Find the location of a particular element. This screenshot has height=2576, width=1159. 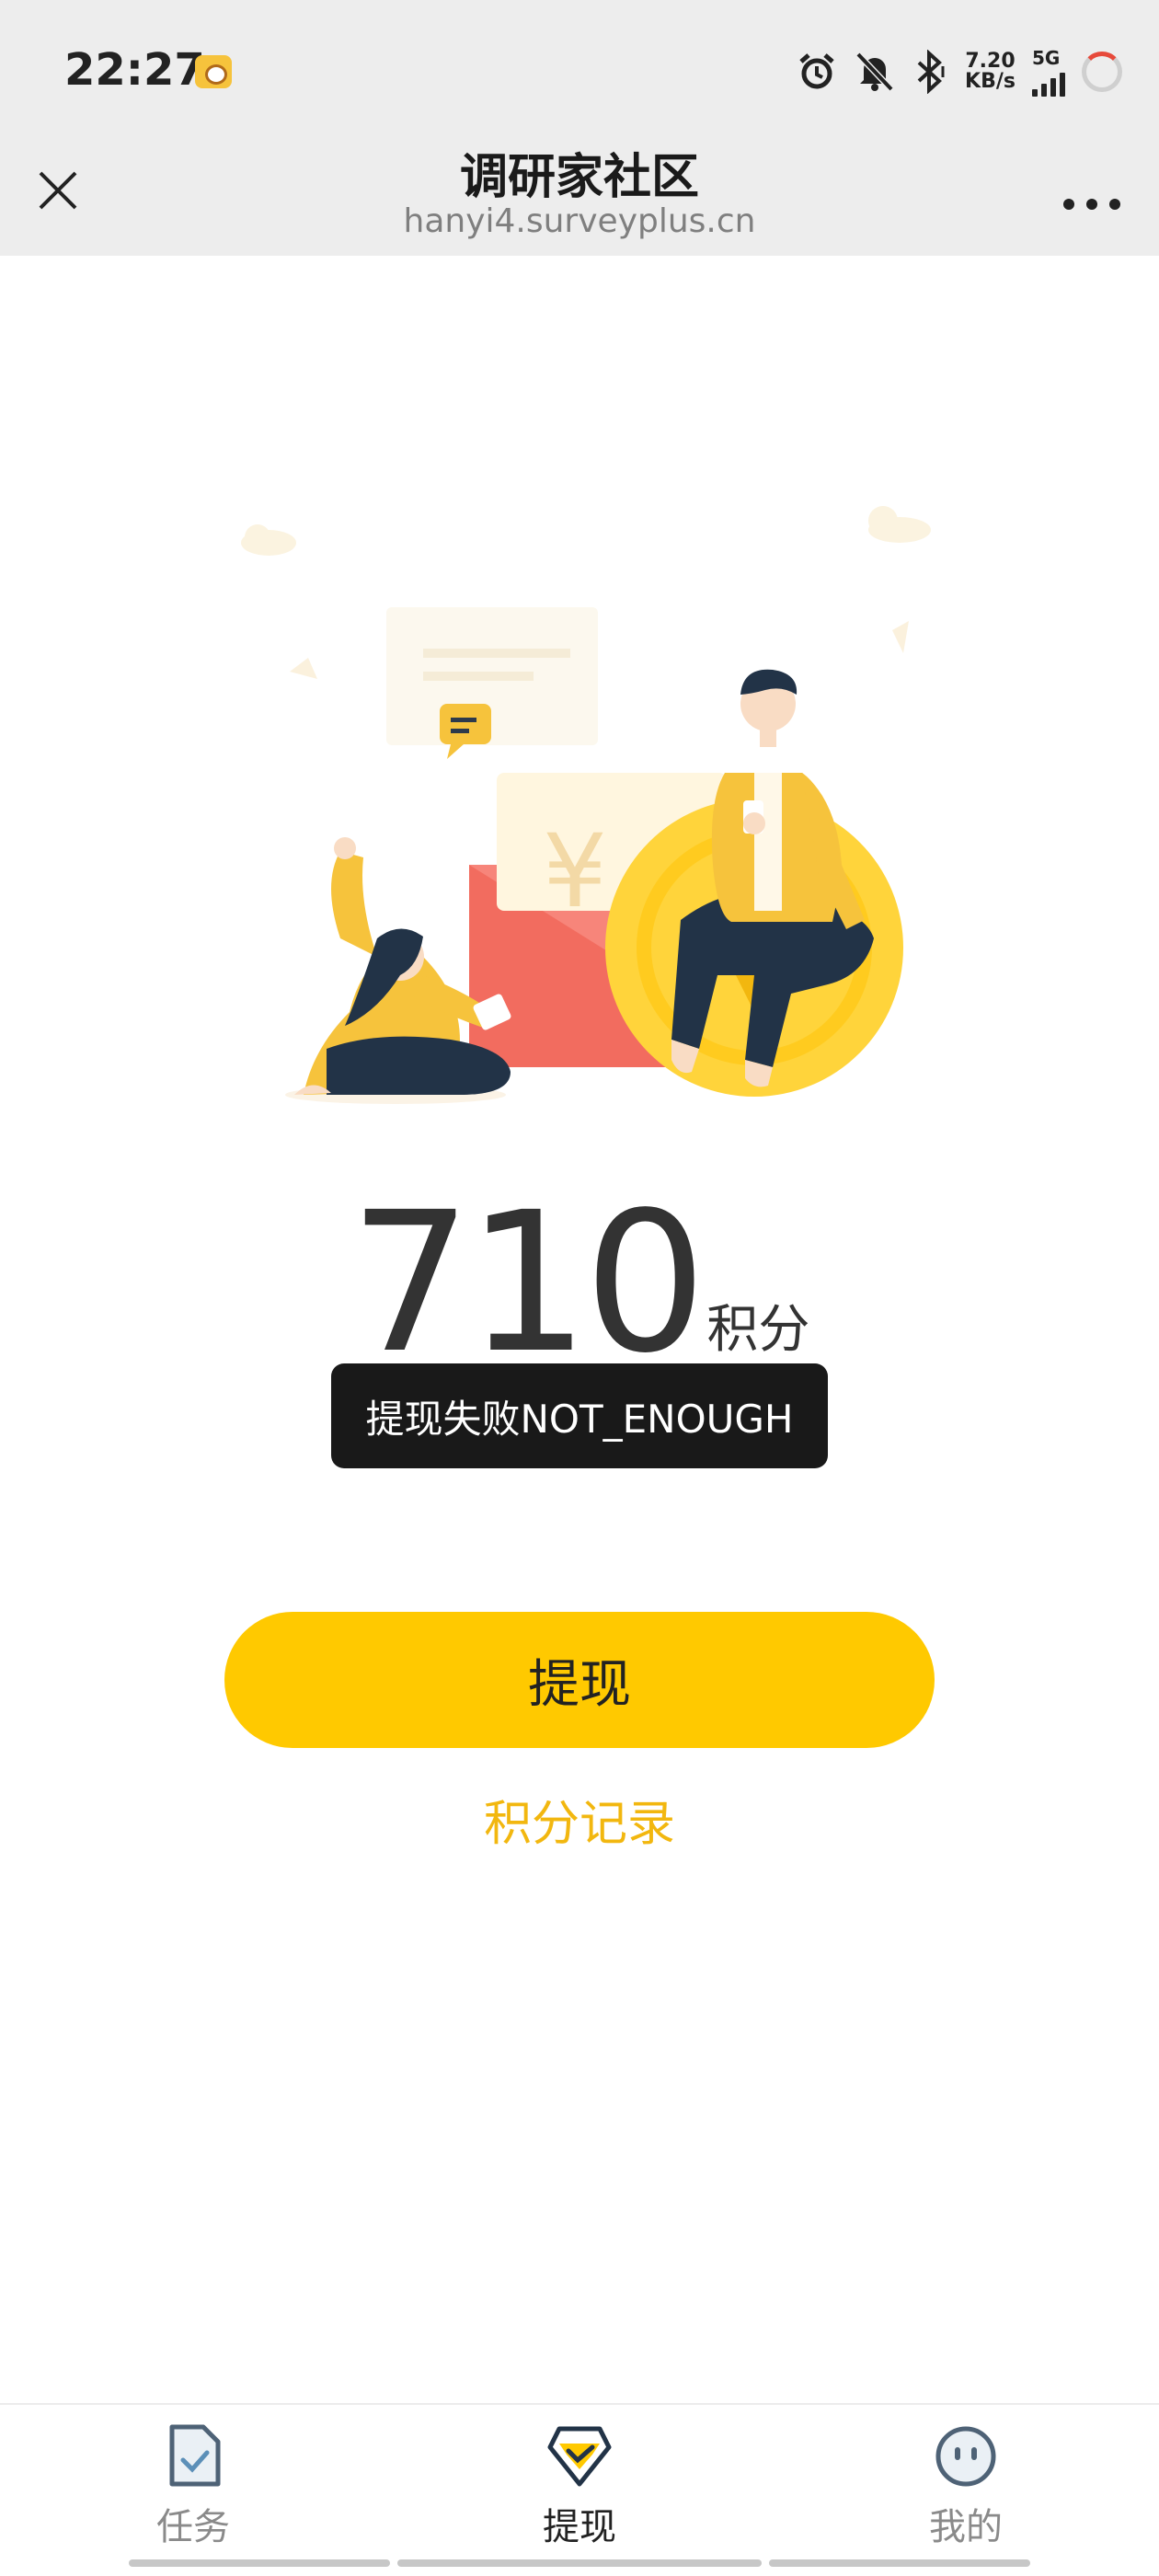

tab-label: 提现 is located at coordinates (579, 2527).